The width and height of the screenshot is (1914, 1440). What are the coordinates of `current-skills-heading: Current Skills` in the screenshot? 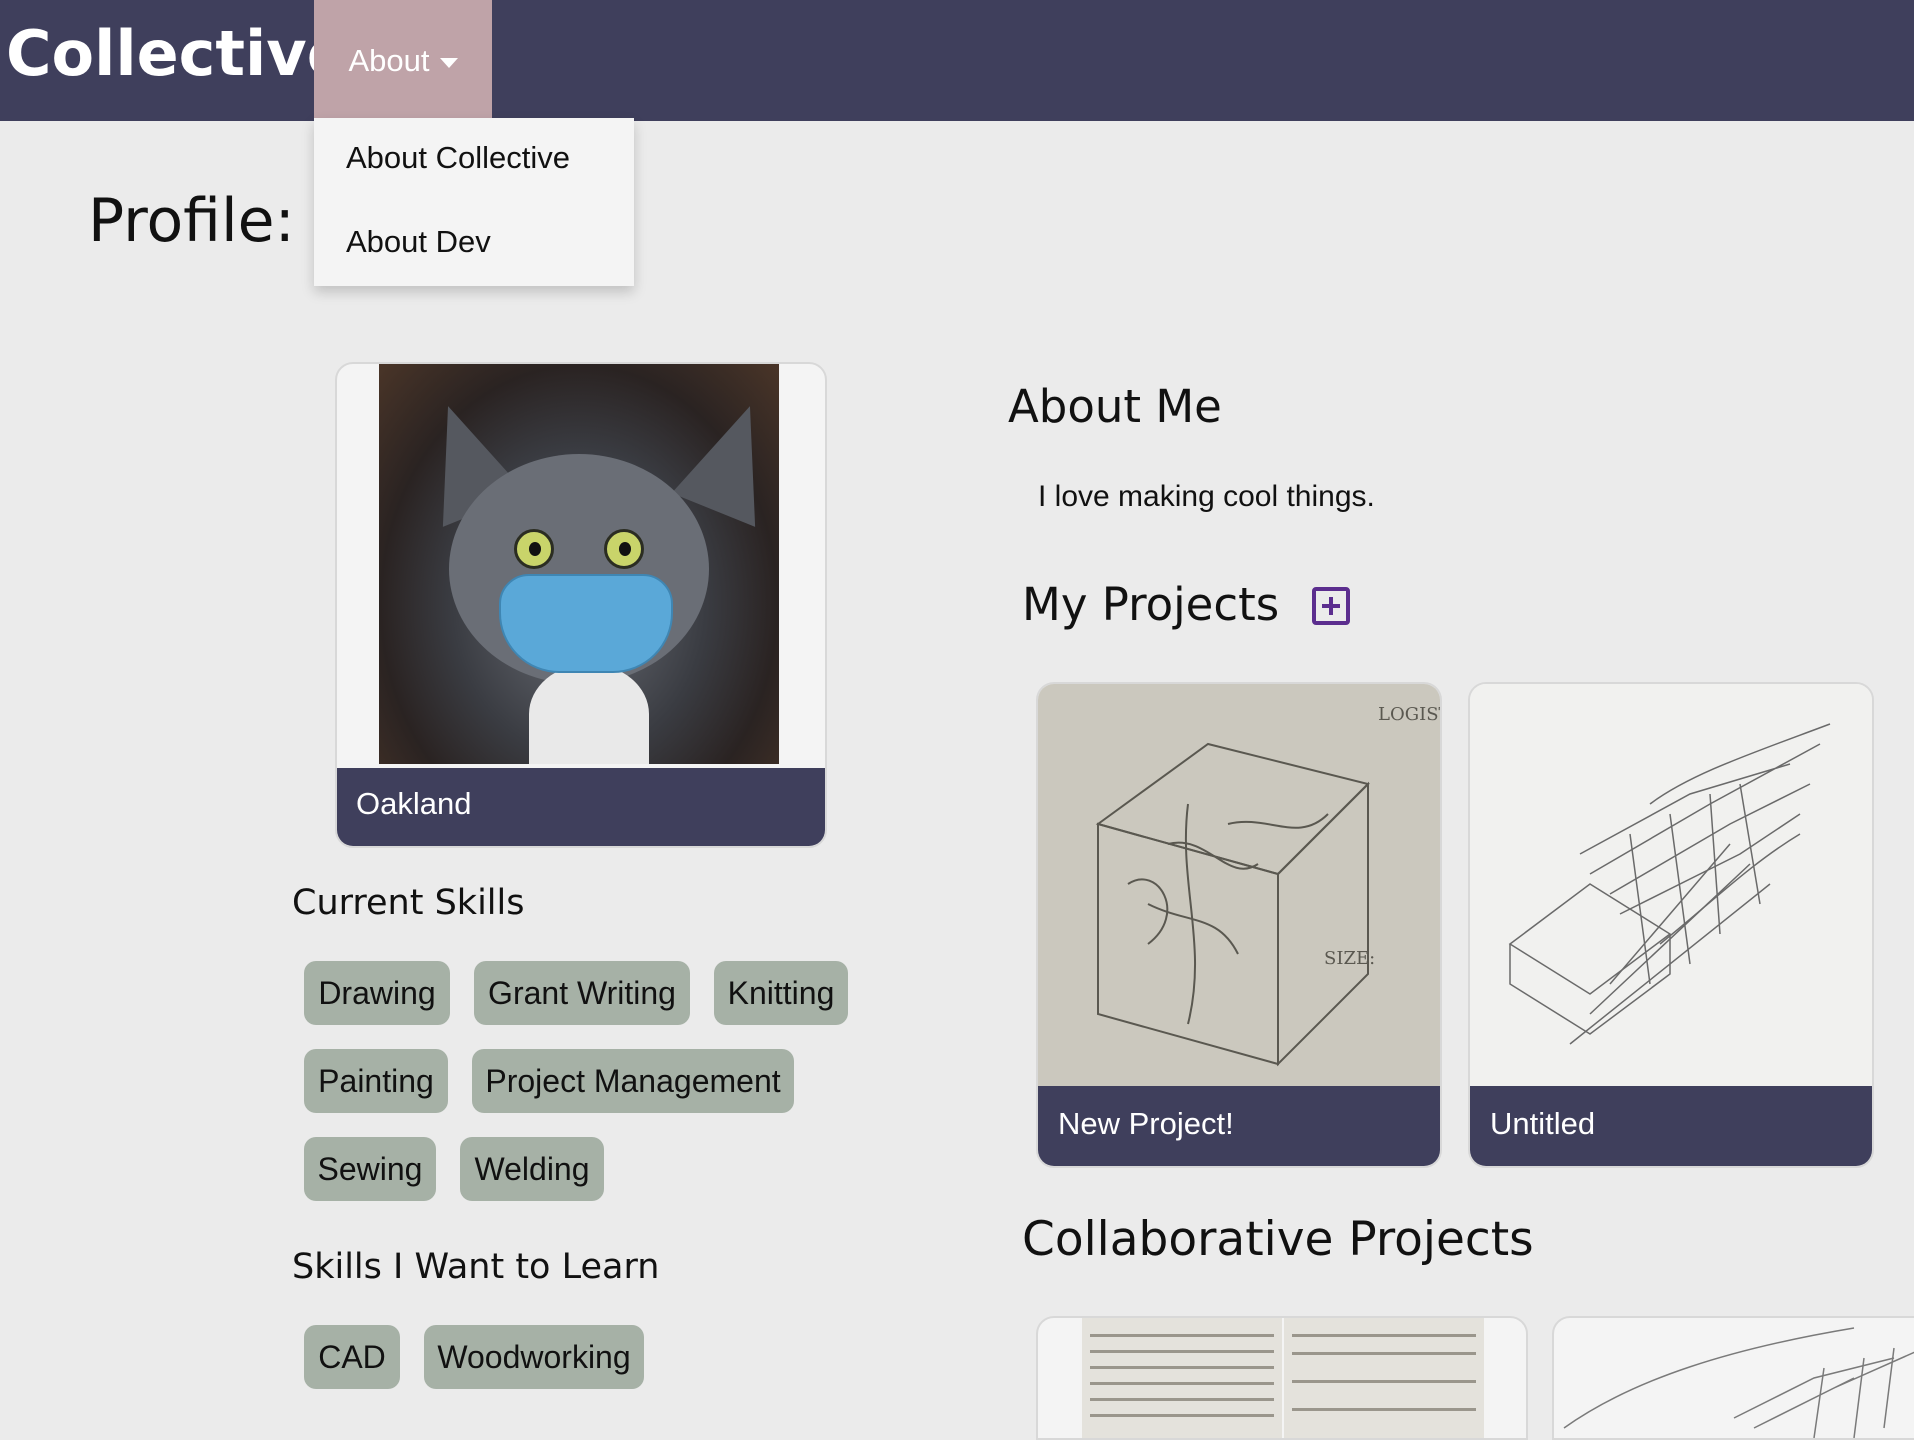 It's located at (408, 903).